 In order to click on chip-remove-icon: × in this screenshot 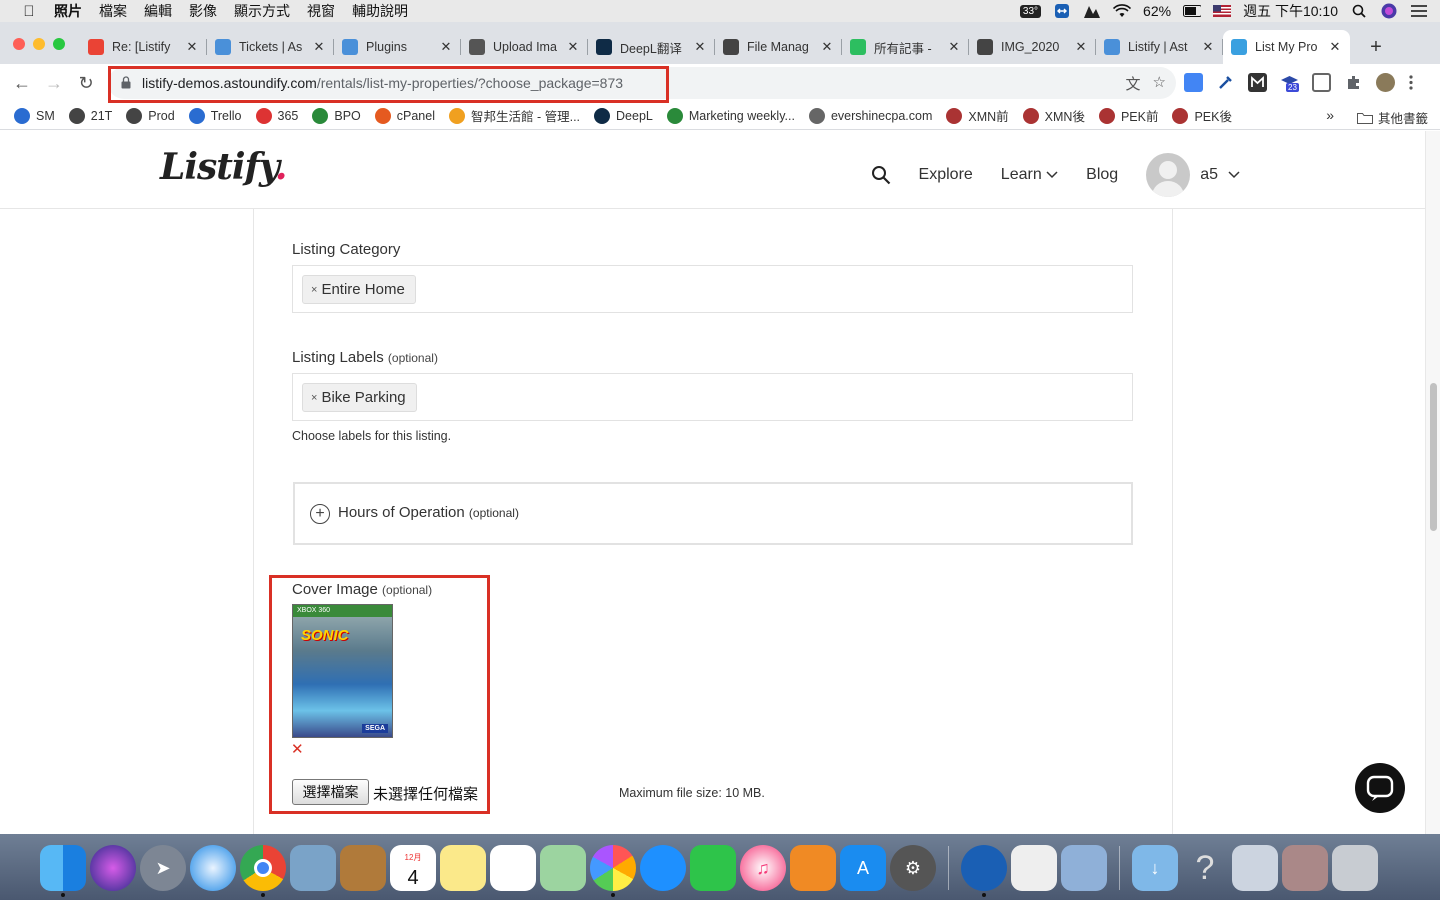, I will do `click(314, 398)`.